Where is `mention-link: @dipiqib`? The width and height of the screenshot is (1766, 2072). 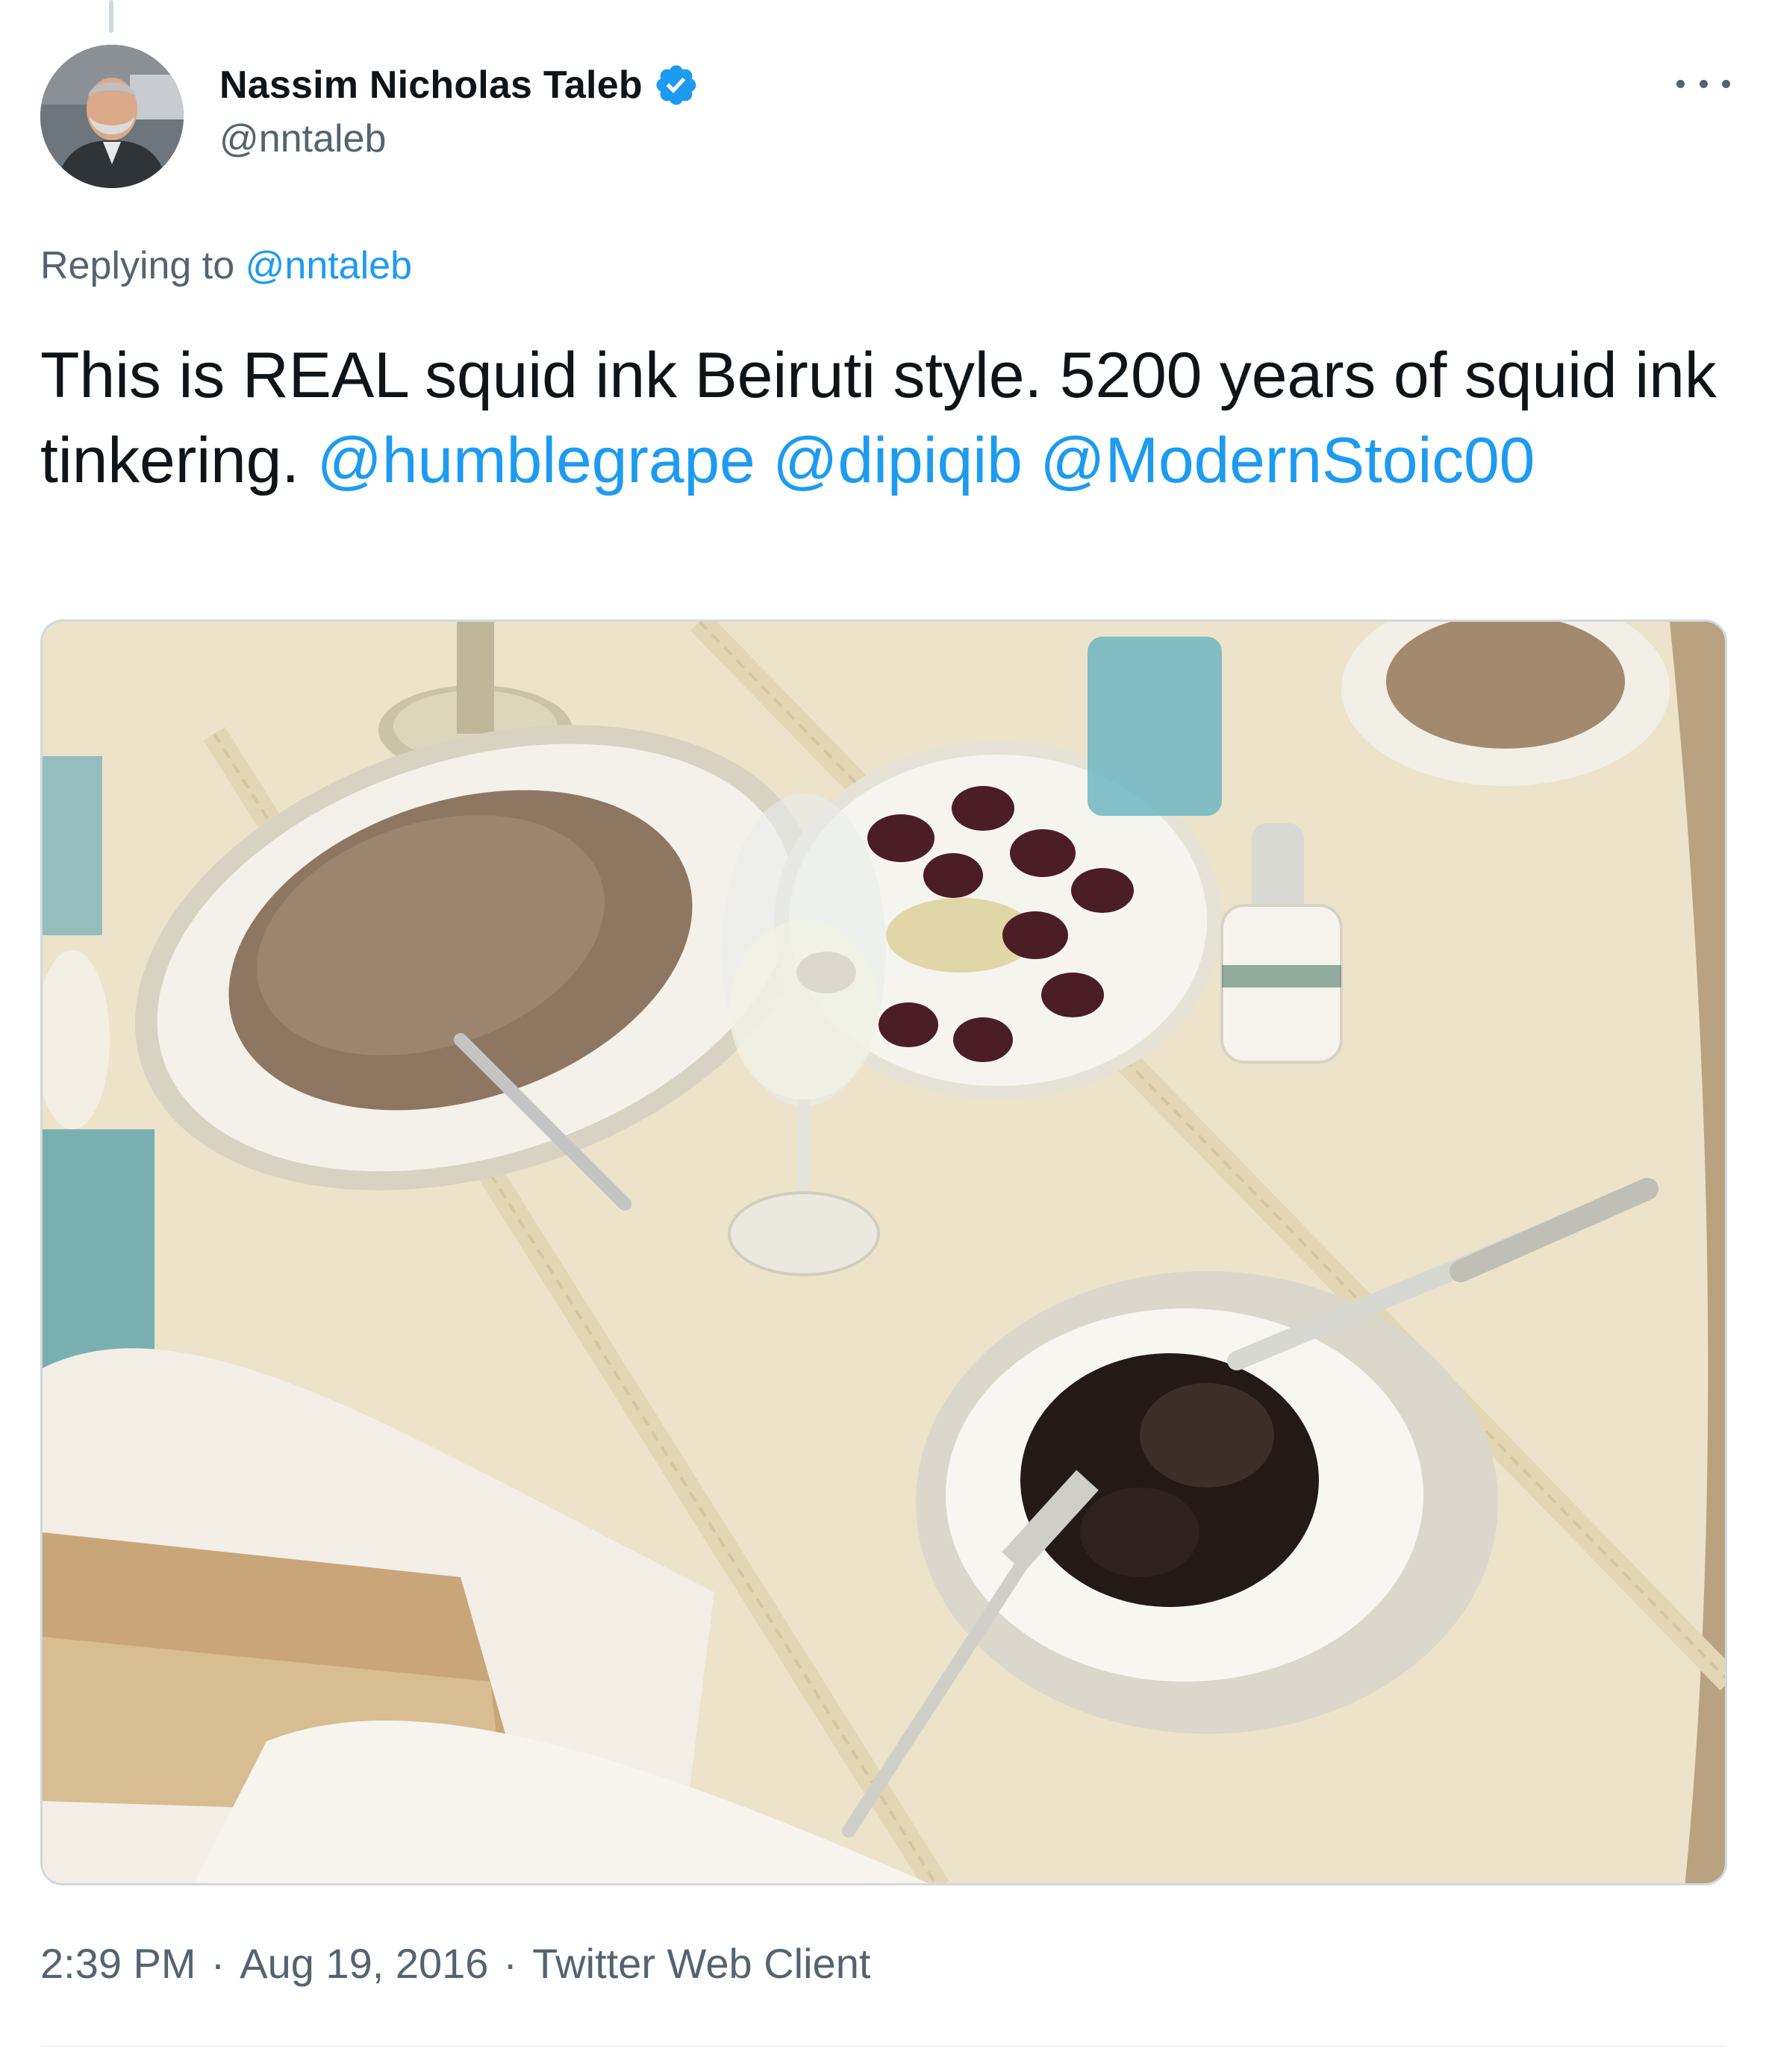 mention-link: @dipiqib is located at coordinates (898, 460).